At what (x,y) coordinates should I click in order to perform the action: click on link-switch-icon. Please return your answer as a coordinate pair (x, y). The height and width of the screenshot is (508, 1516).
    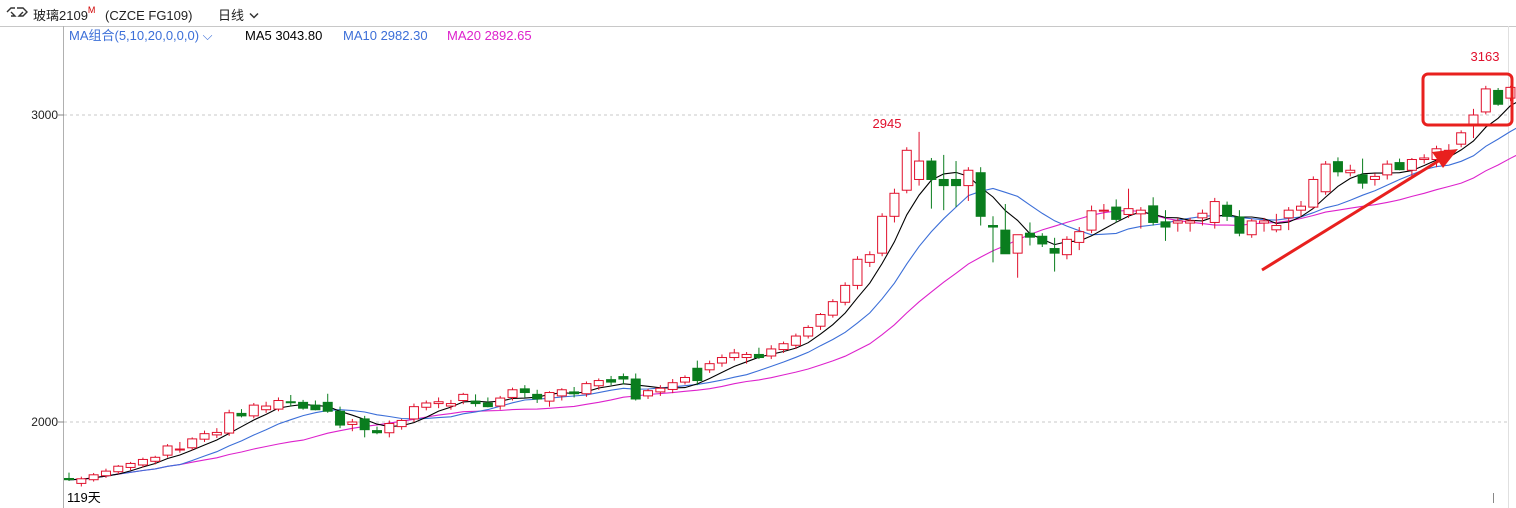
    Looking at the image, I should click on (17, 13).